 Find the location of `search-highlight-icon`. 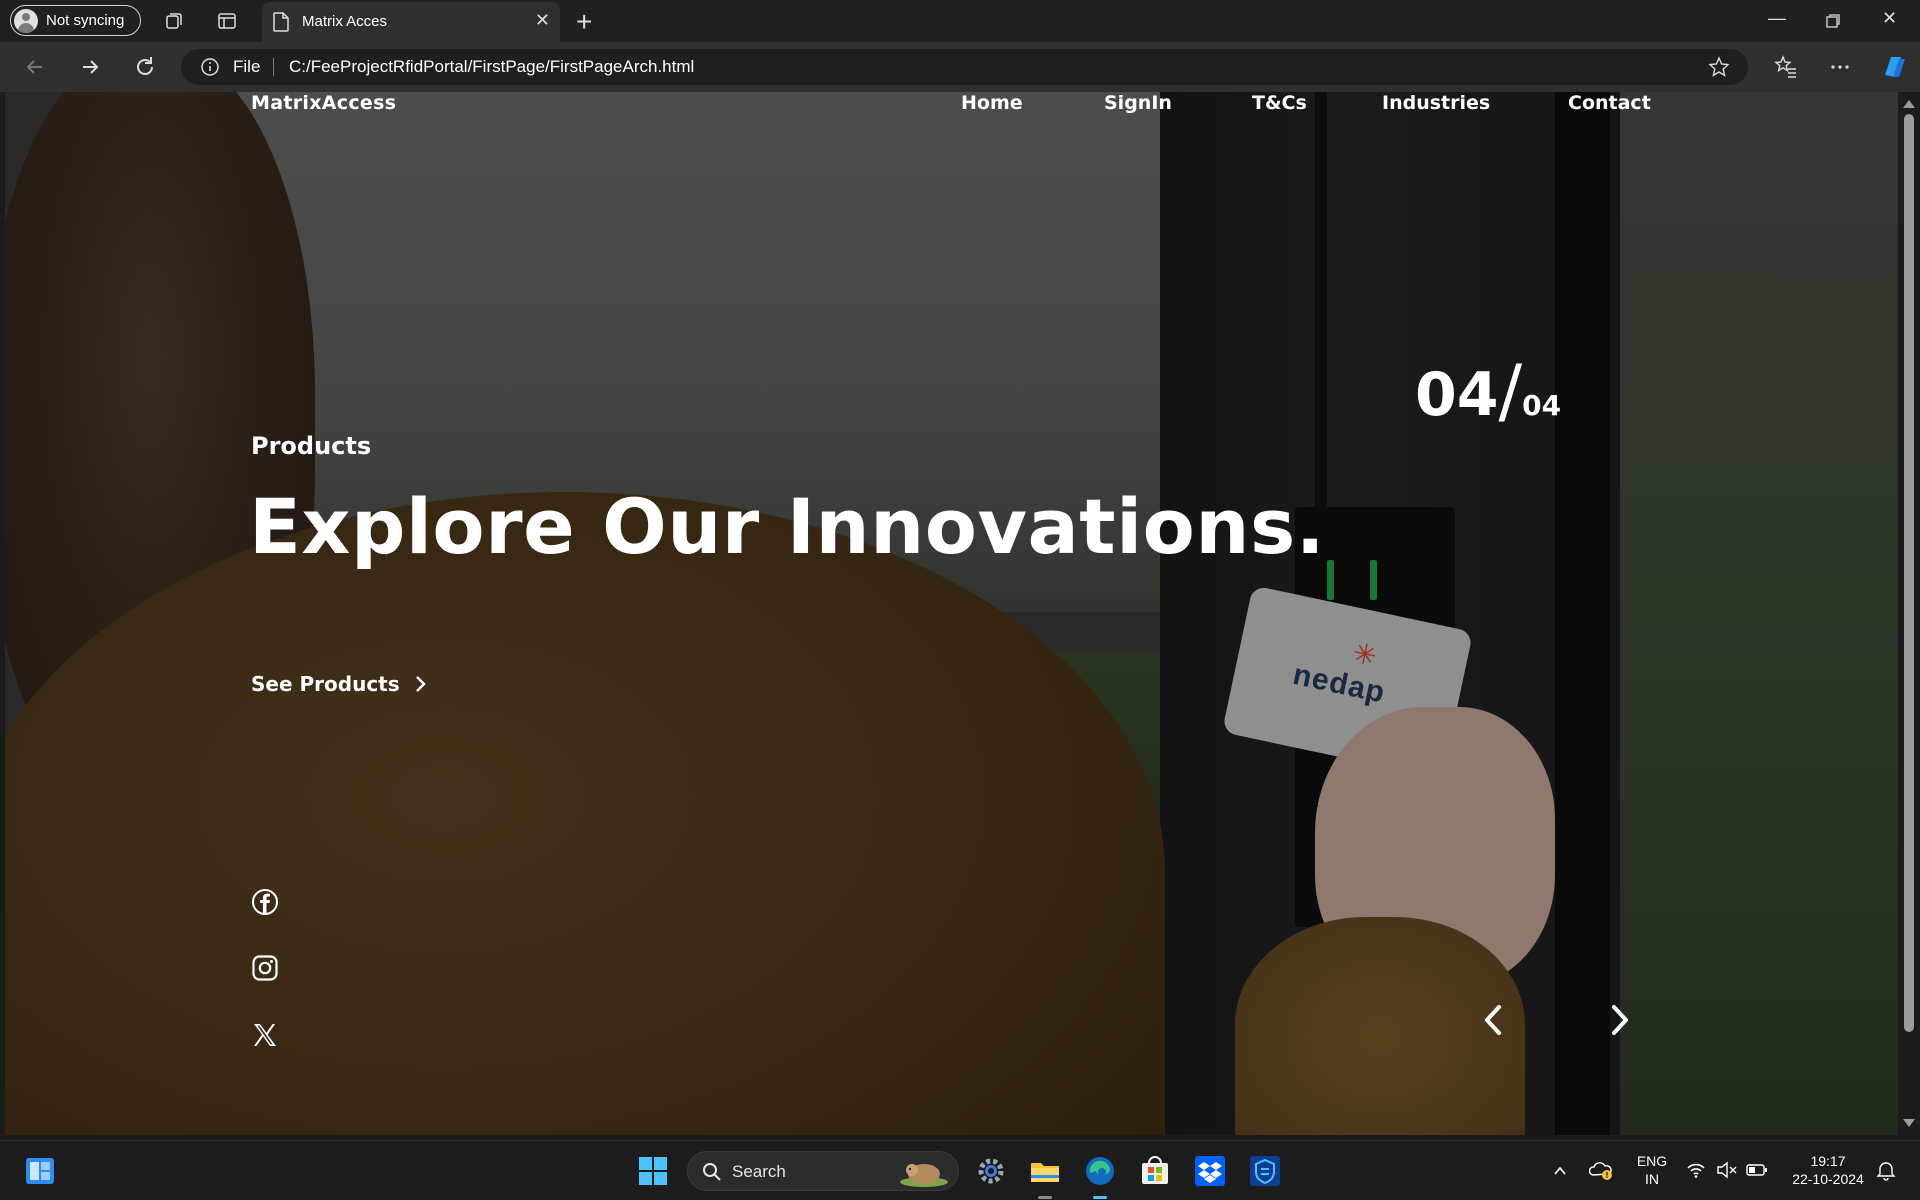

search-highlight-icon is located at coordinates (924, 1175).